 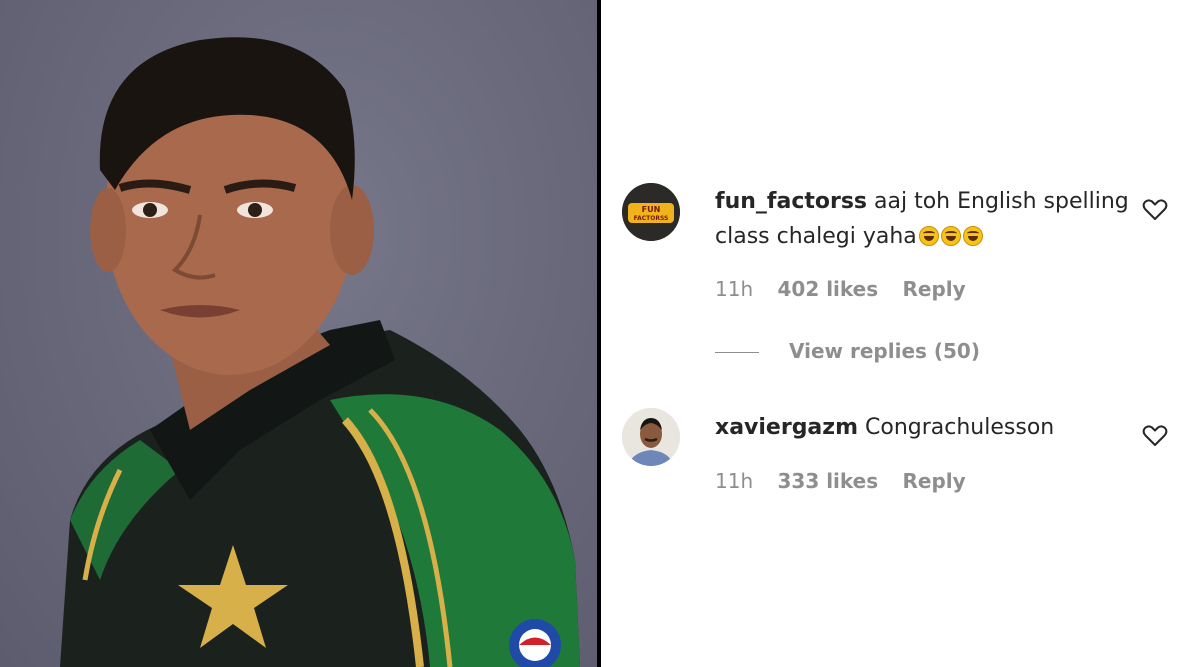 I want to click on comment-meta: 11h 402 likes Reply, so click(x=849, y=289).